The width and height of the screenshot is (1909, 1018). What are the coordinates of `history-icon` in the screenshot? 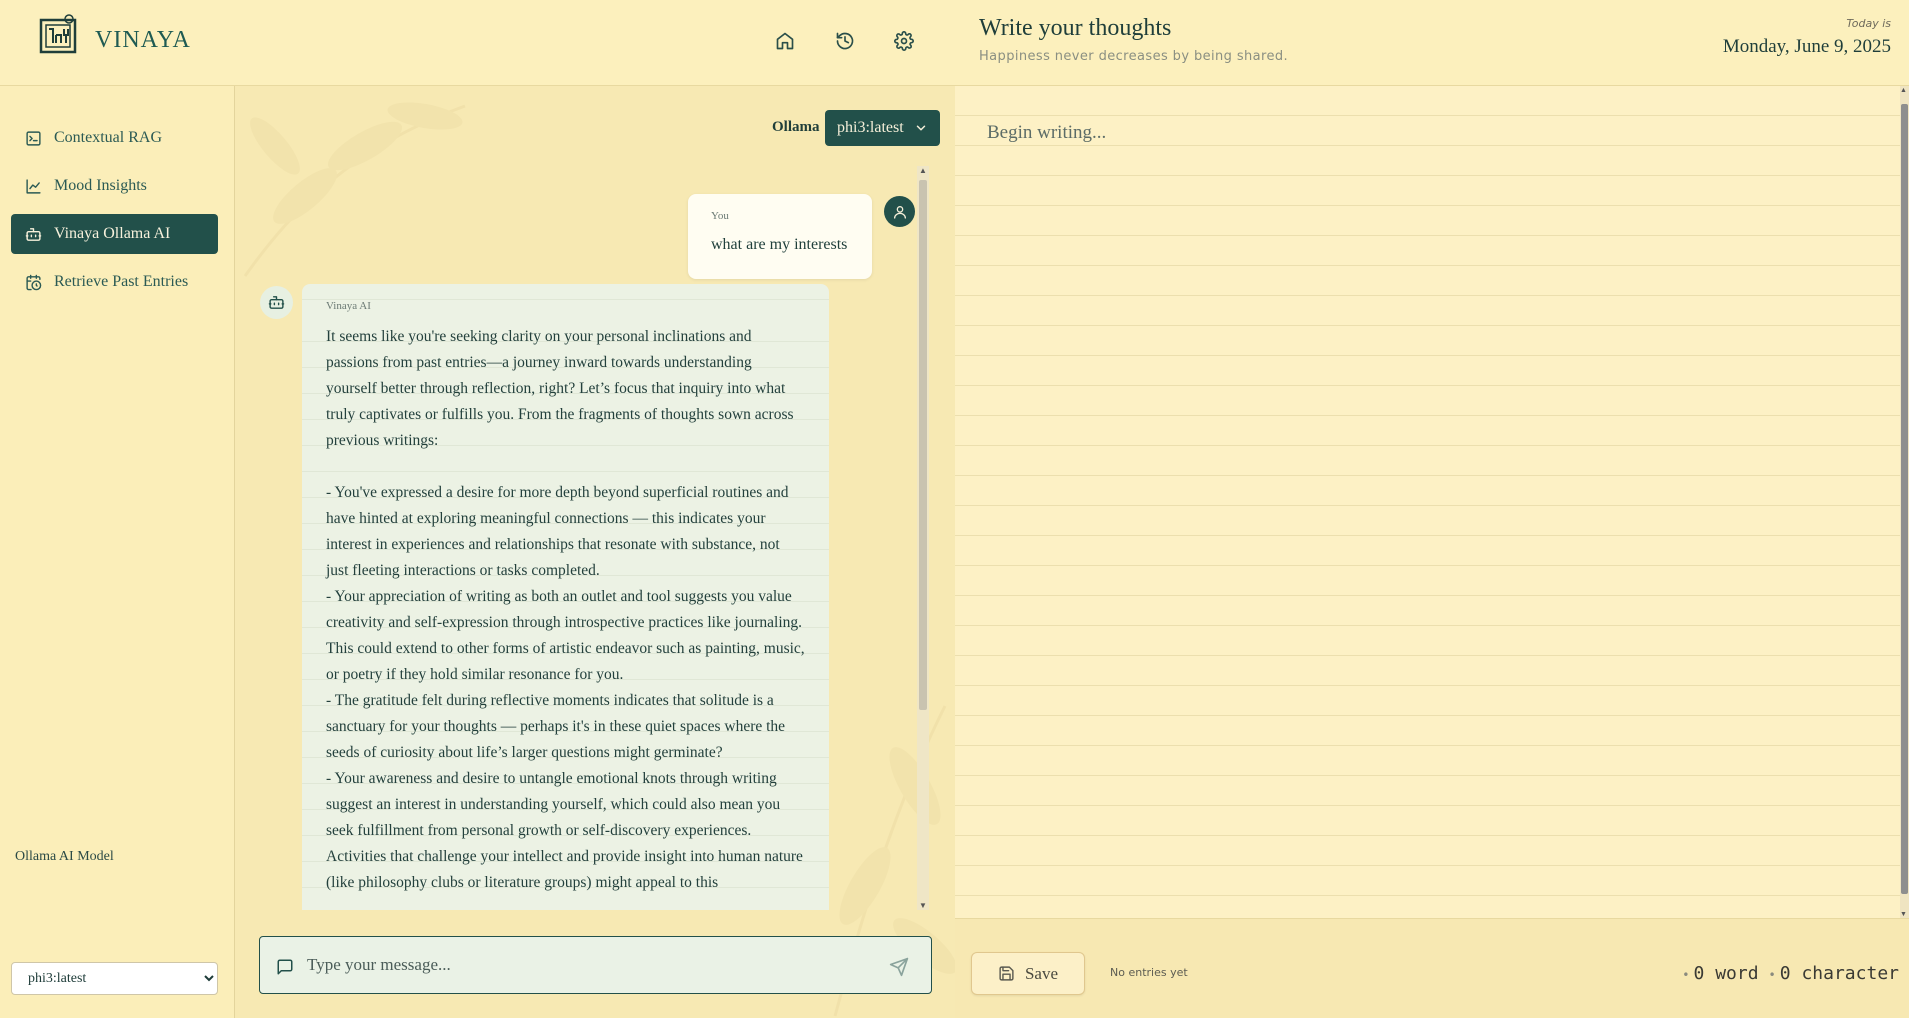 It's located at (845, 41).